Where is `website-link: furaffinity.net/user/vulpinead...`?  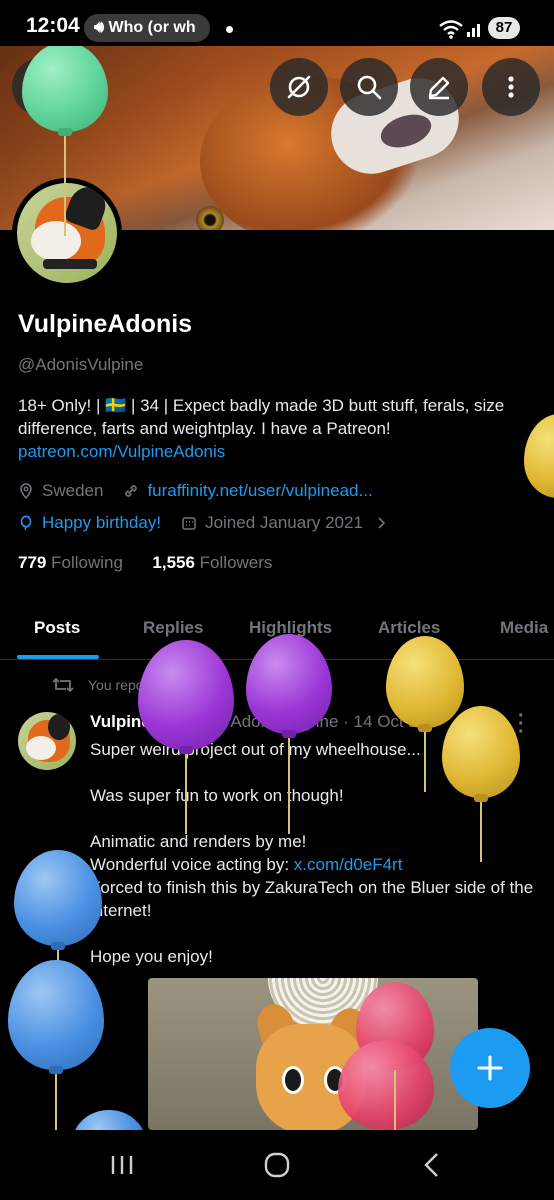
website-link: furaffinity.net/user/vulpinead... is located at coordinates (259, 491).